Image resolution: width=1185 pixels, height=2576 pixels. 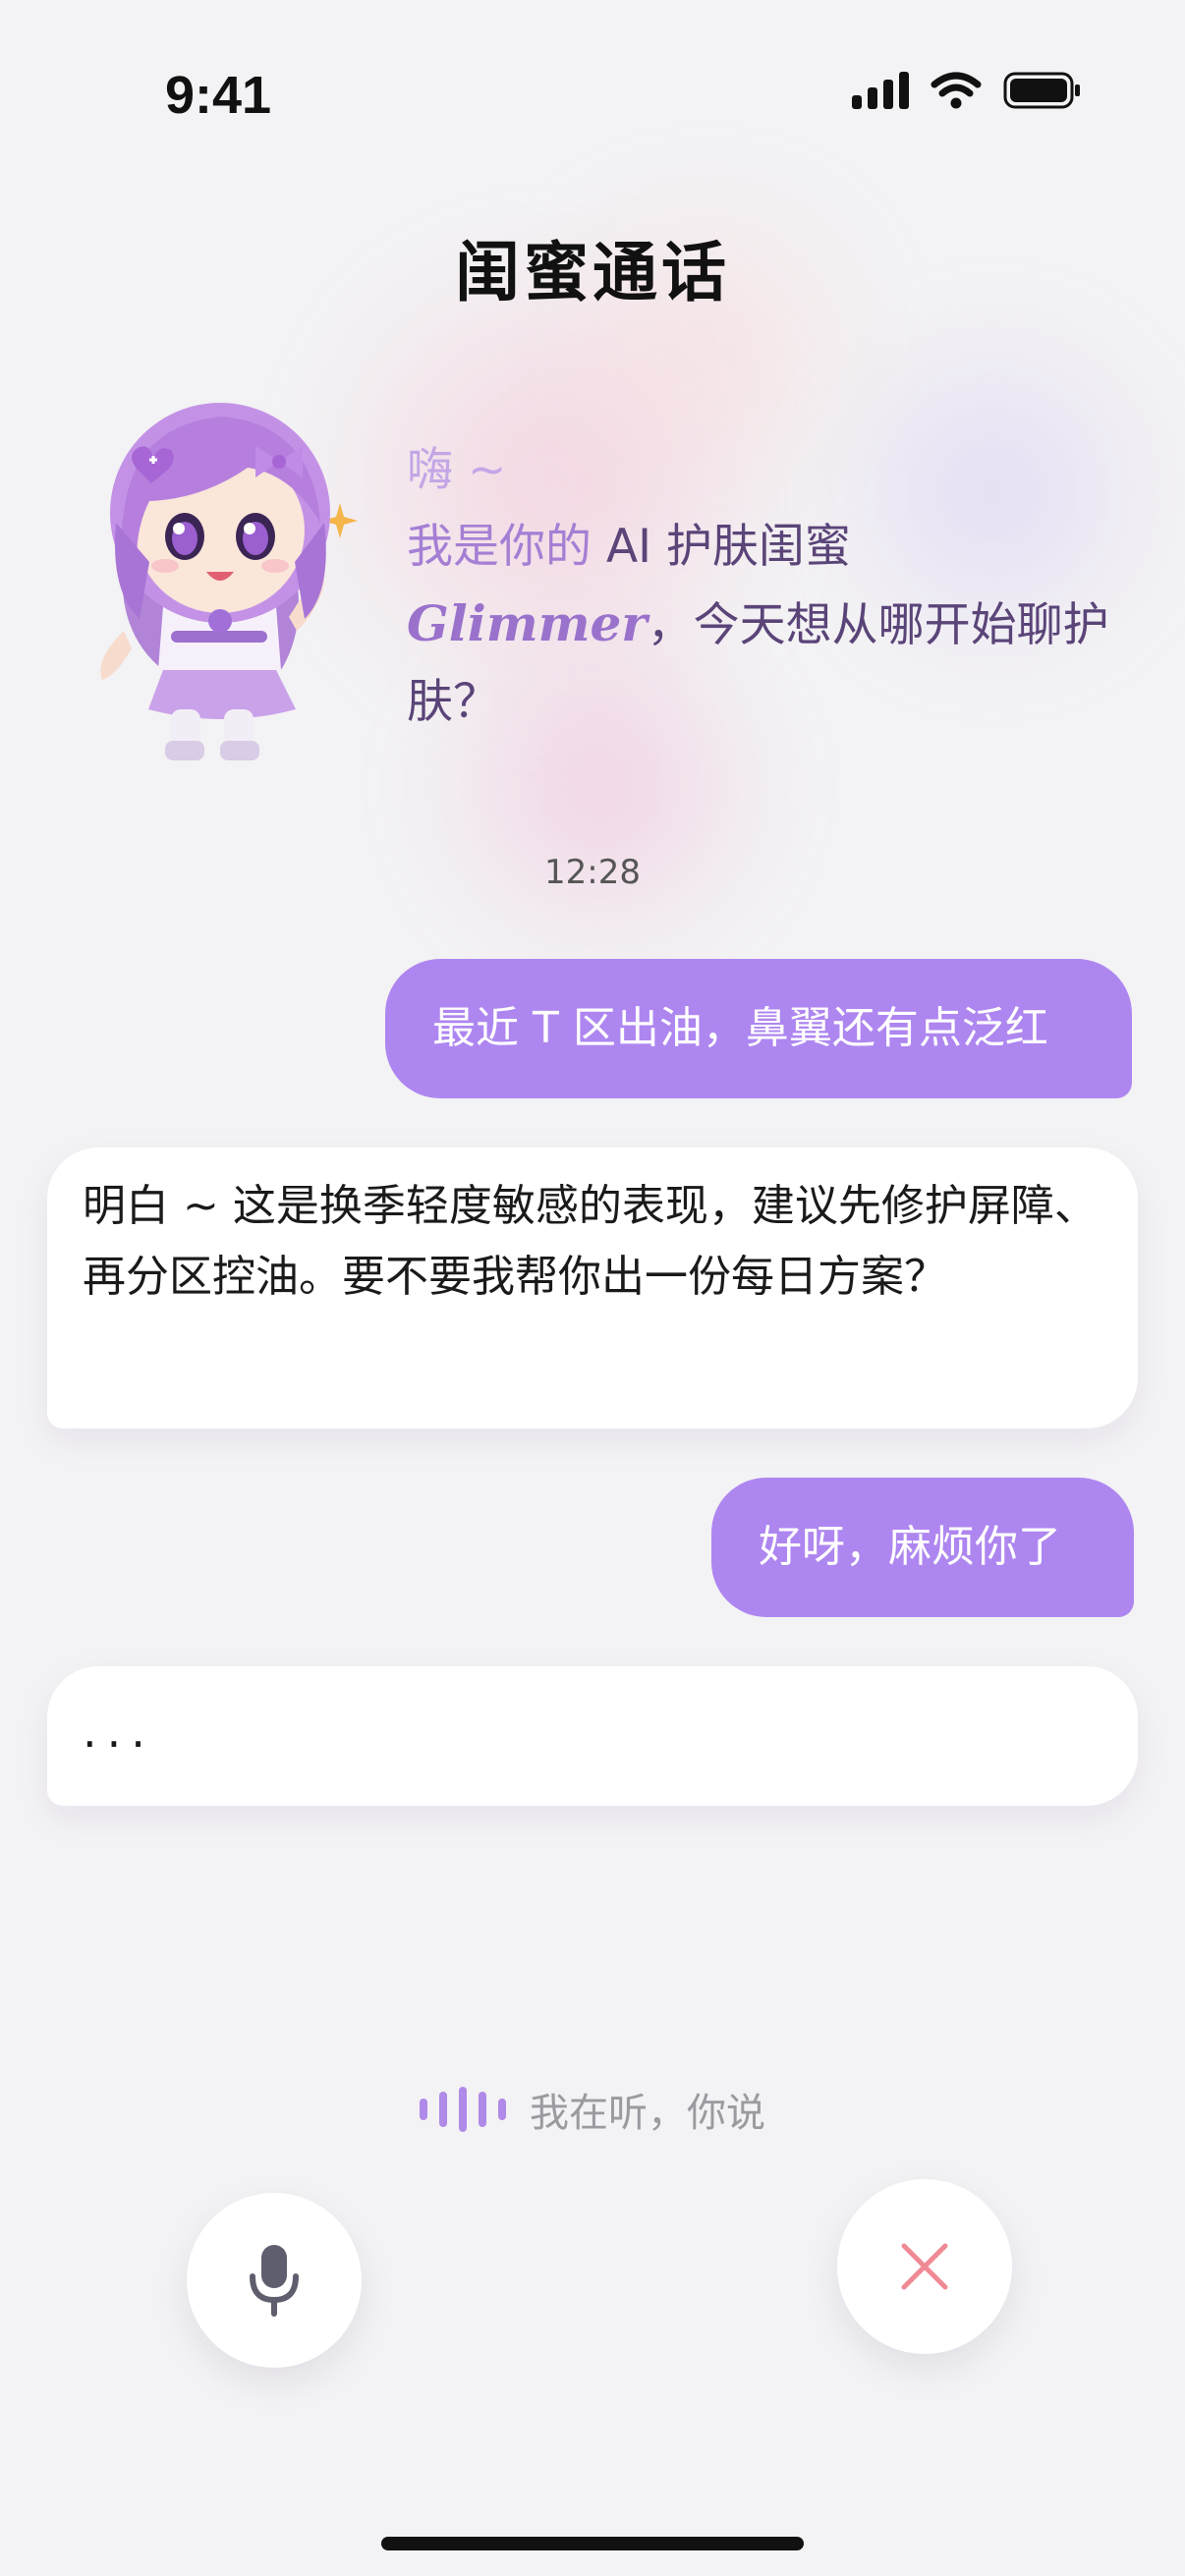 I want to click on home-indicator, so click(x=592, y=2543).